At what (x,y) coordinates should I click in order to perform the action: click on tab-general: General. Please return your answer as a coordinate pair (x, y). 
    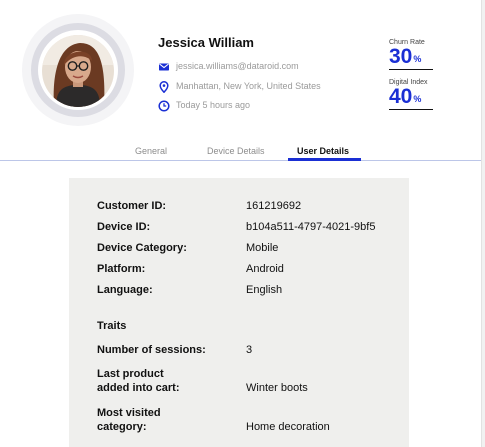
    Looking at the image, I should click on (151, 151).